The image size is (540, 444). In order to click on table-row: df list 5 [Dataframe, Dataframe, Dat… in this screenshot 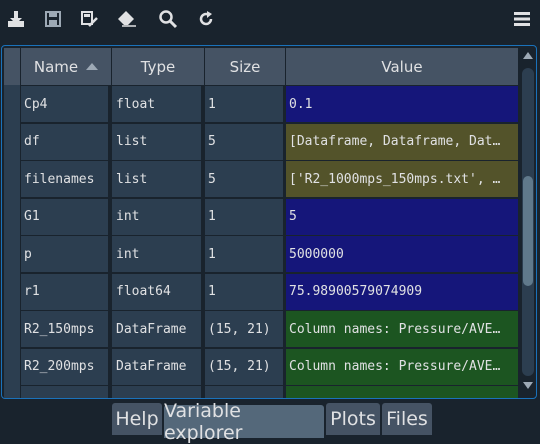, I will do `click(269, 142)`.